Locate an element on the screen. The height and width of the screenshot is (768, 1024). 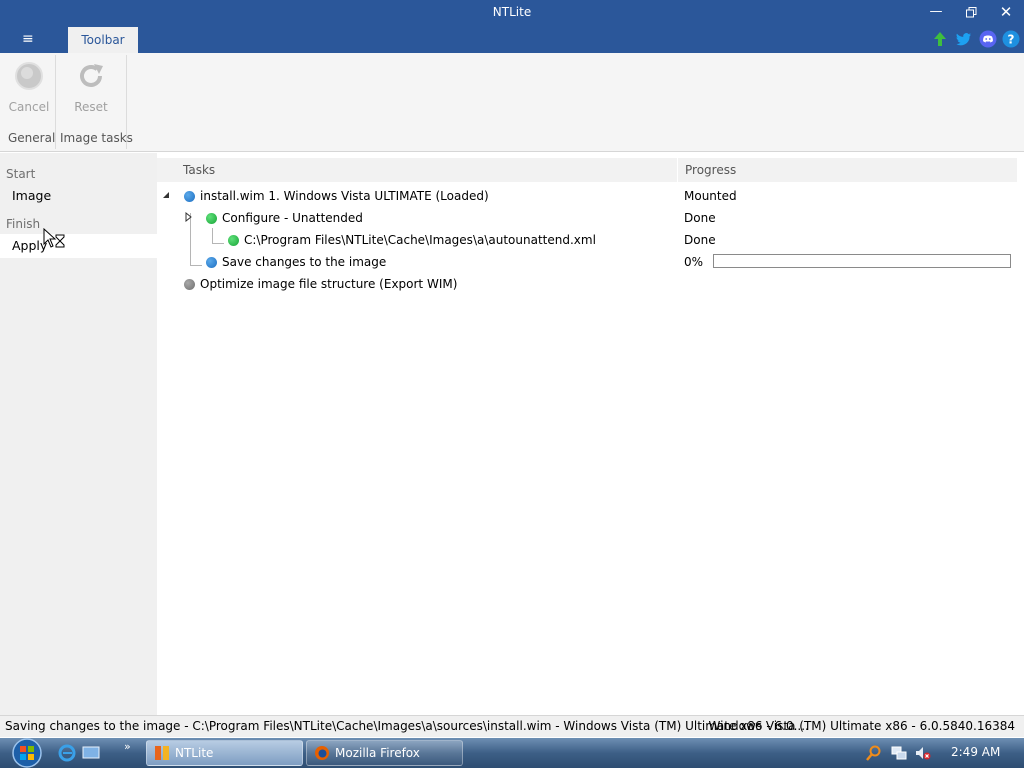
task-row: Save changes to the image 0% is located at coordinates (587, 262).